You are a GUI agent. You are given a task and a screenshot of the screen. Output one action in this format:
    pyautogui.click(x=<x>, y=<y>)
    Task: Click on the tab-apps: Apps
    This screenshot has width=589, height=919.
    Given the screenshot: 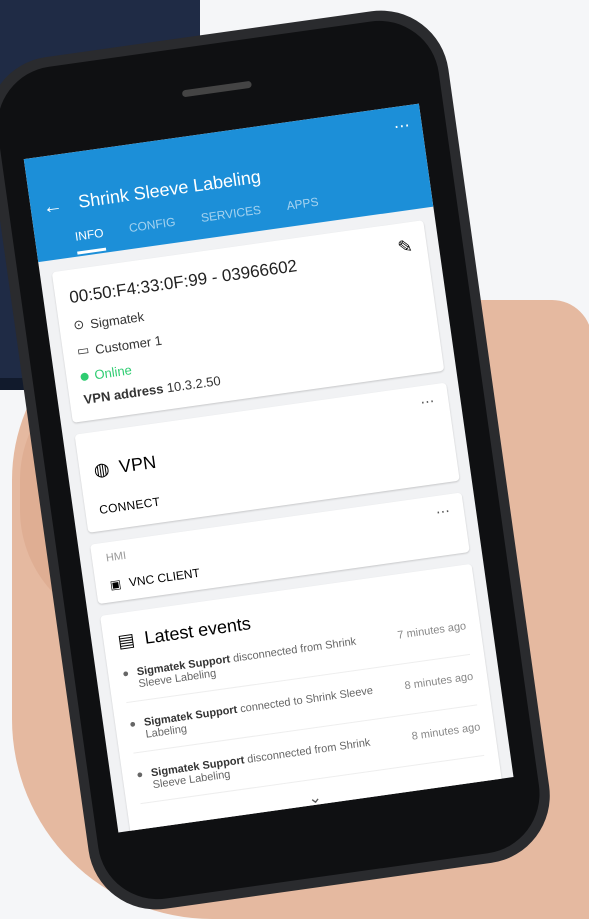 What is the action you would take?
    pyautogui.click(x=303, y=204)
    